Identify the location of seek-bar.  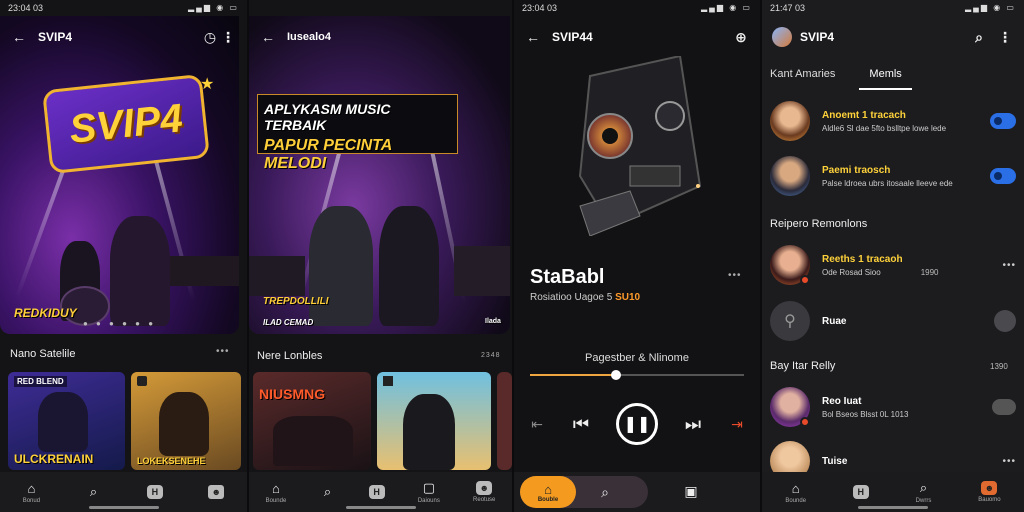
(637, 375).